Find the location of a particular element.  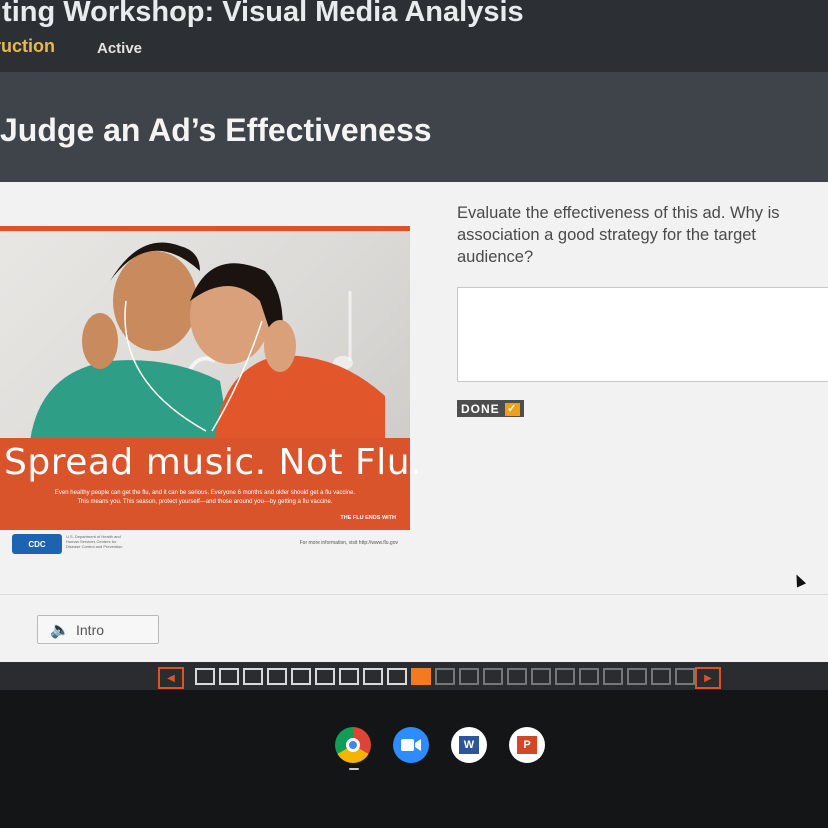

ad-photo is located at coordinates (205, 336).